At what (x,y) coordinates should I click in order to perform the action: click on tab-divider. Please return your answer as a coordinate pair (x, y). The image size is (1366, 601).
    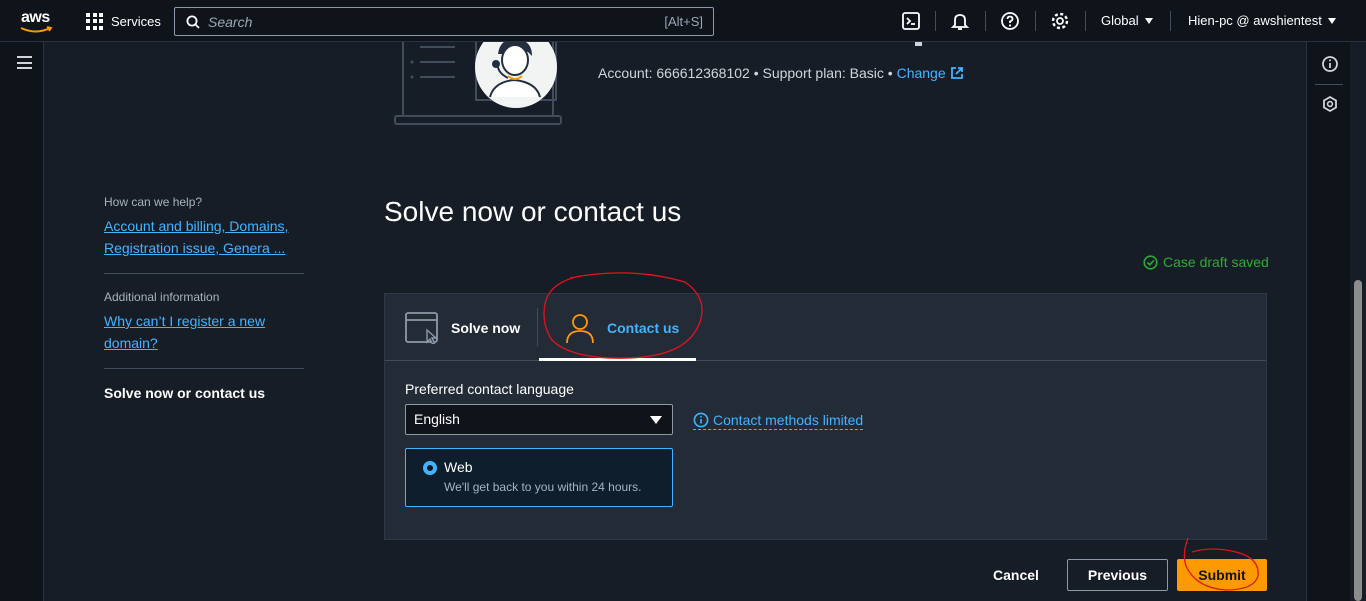
    Looking at the image, I should click on (537, 327).